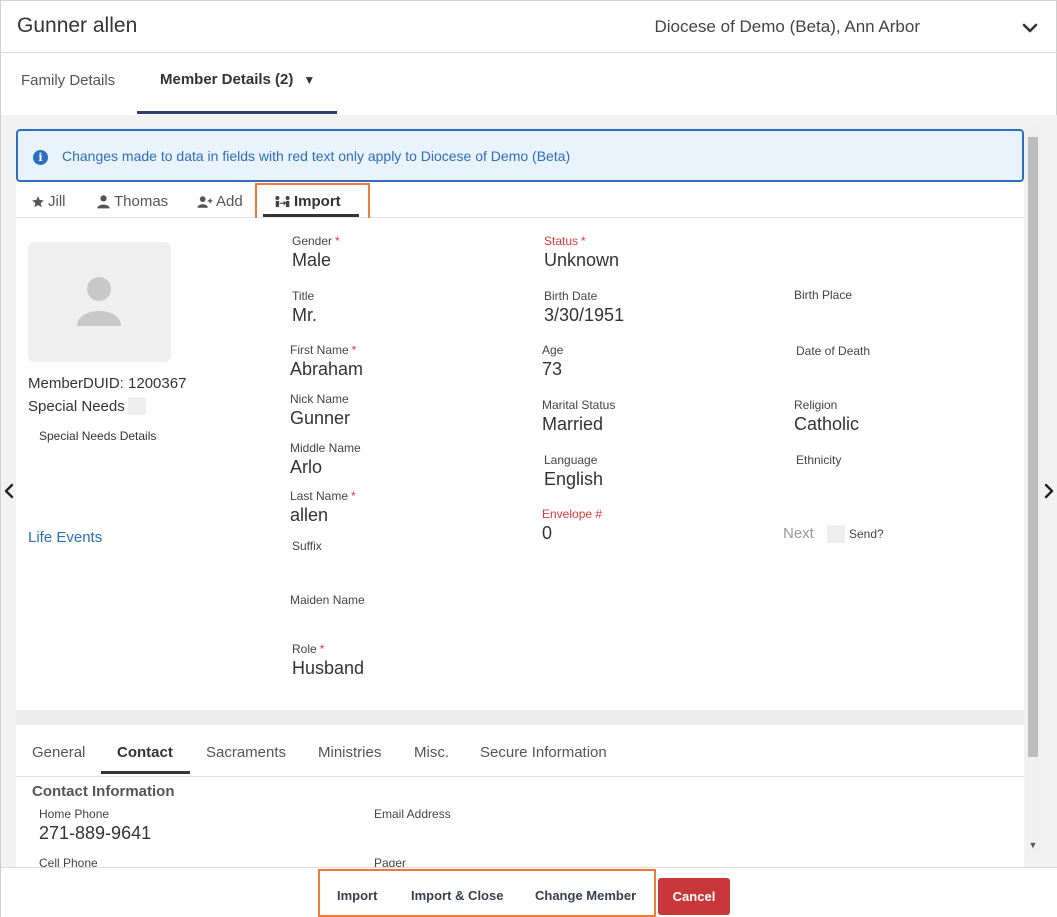 Image resolution: width=1057 pixels, height=917 pixels. What do you see at coordinates (320, 418) in the screenshot?
I see `nick-name-value: Gunner` at bounding box center [320, 418].